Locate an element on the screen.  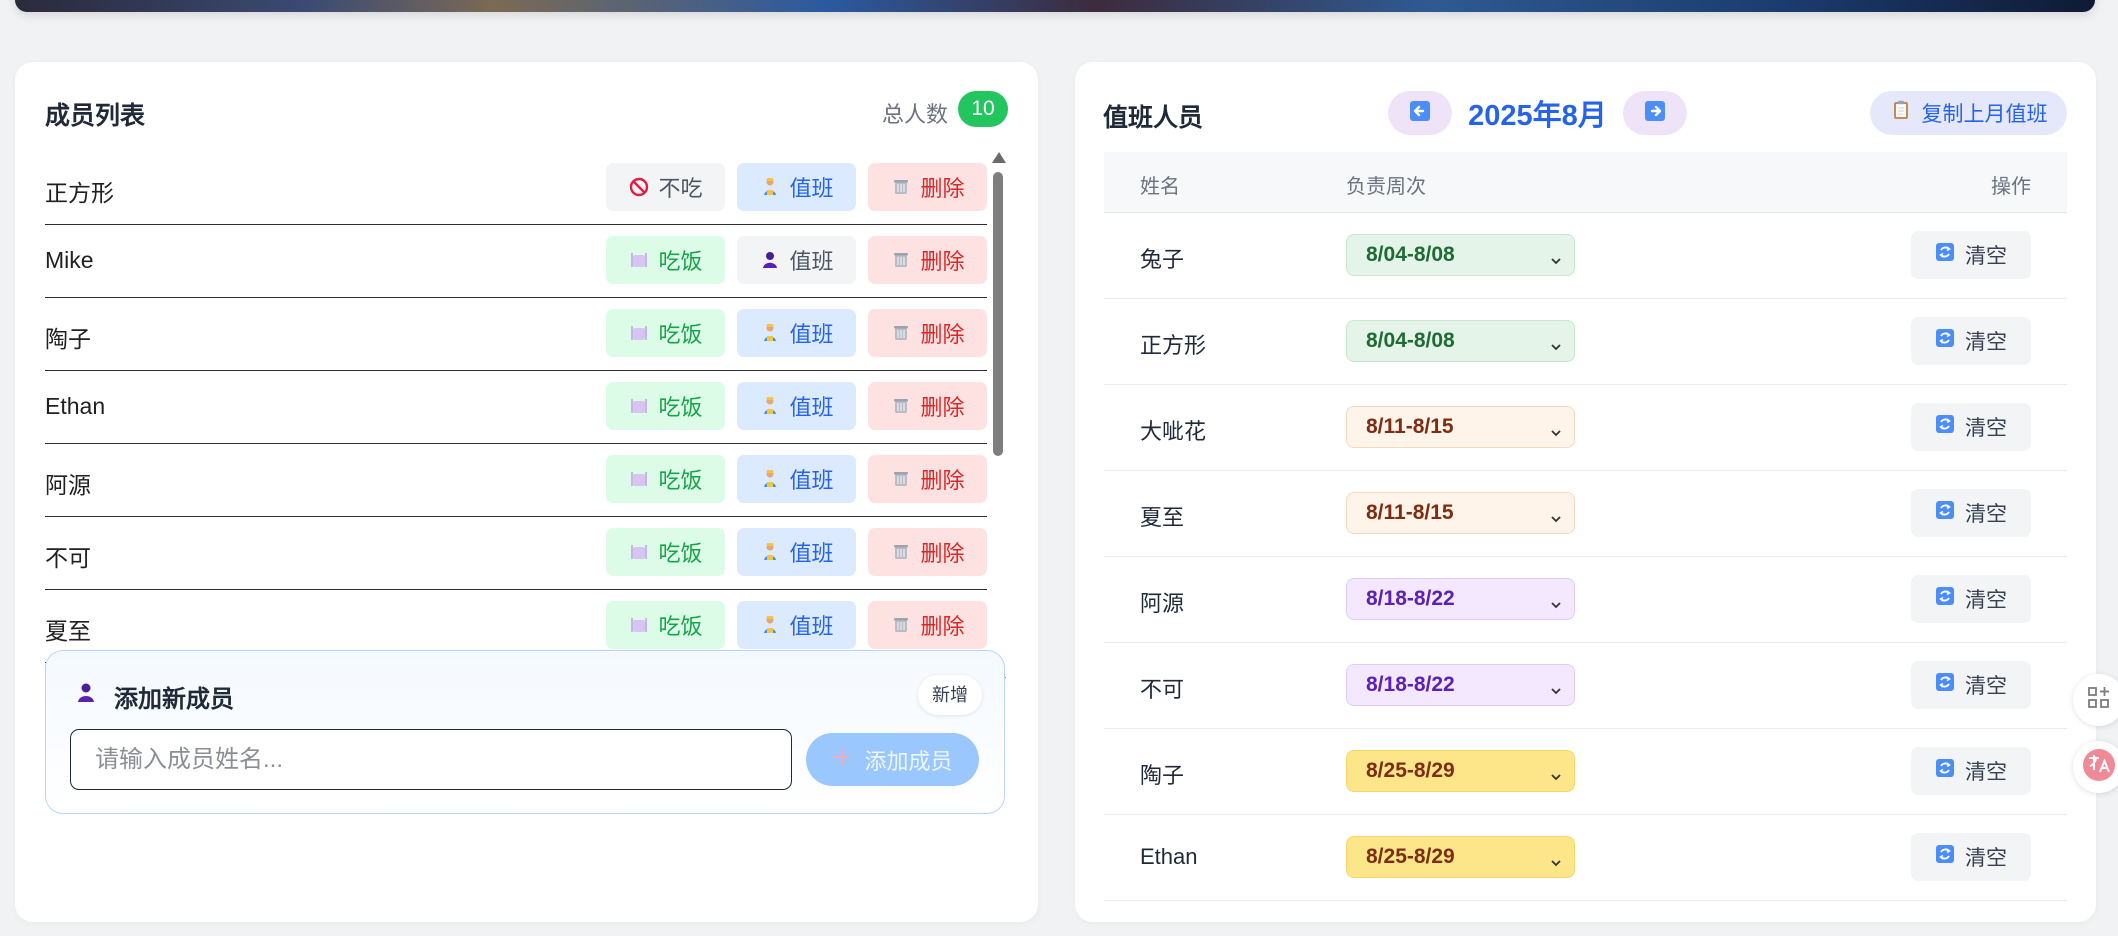
next-month-button is located at coordinates (1655, 113).